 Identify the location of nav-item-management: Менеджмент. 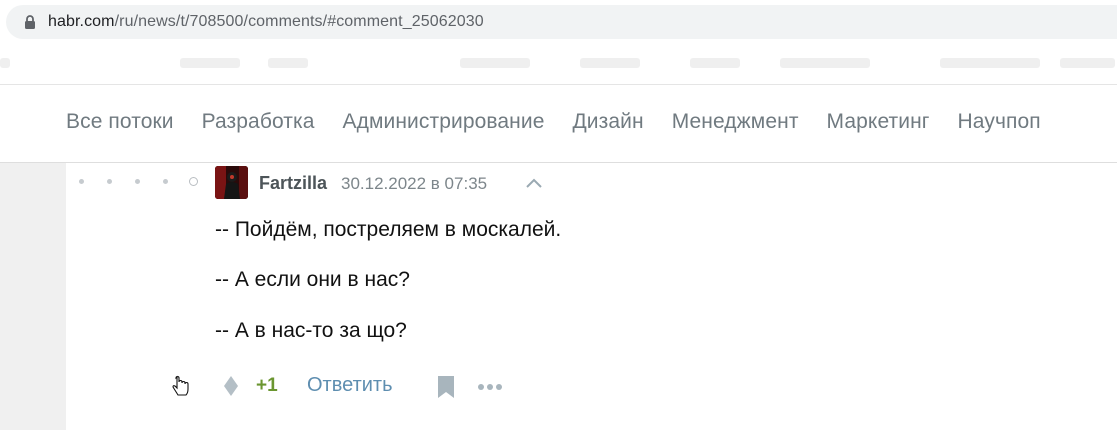
(735, 122).